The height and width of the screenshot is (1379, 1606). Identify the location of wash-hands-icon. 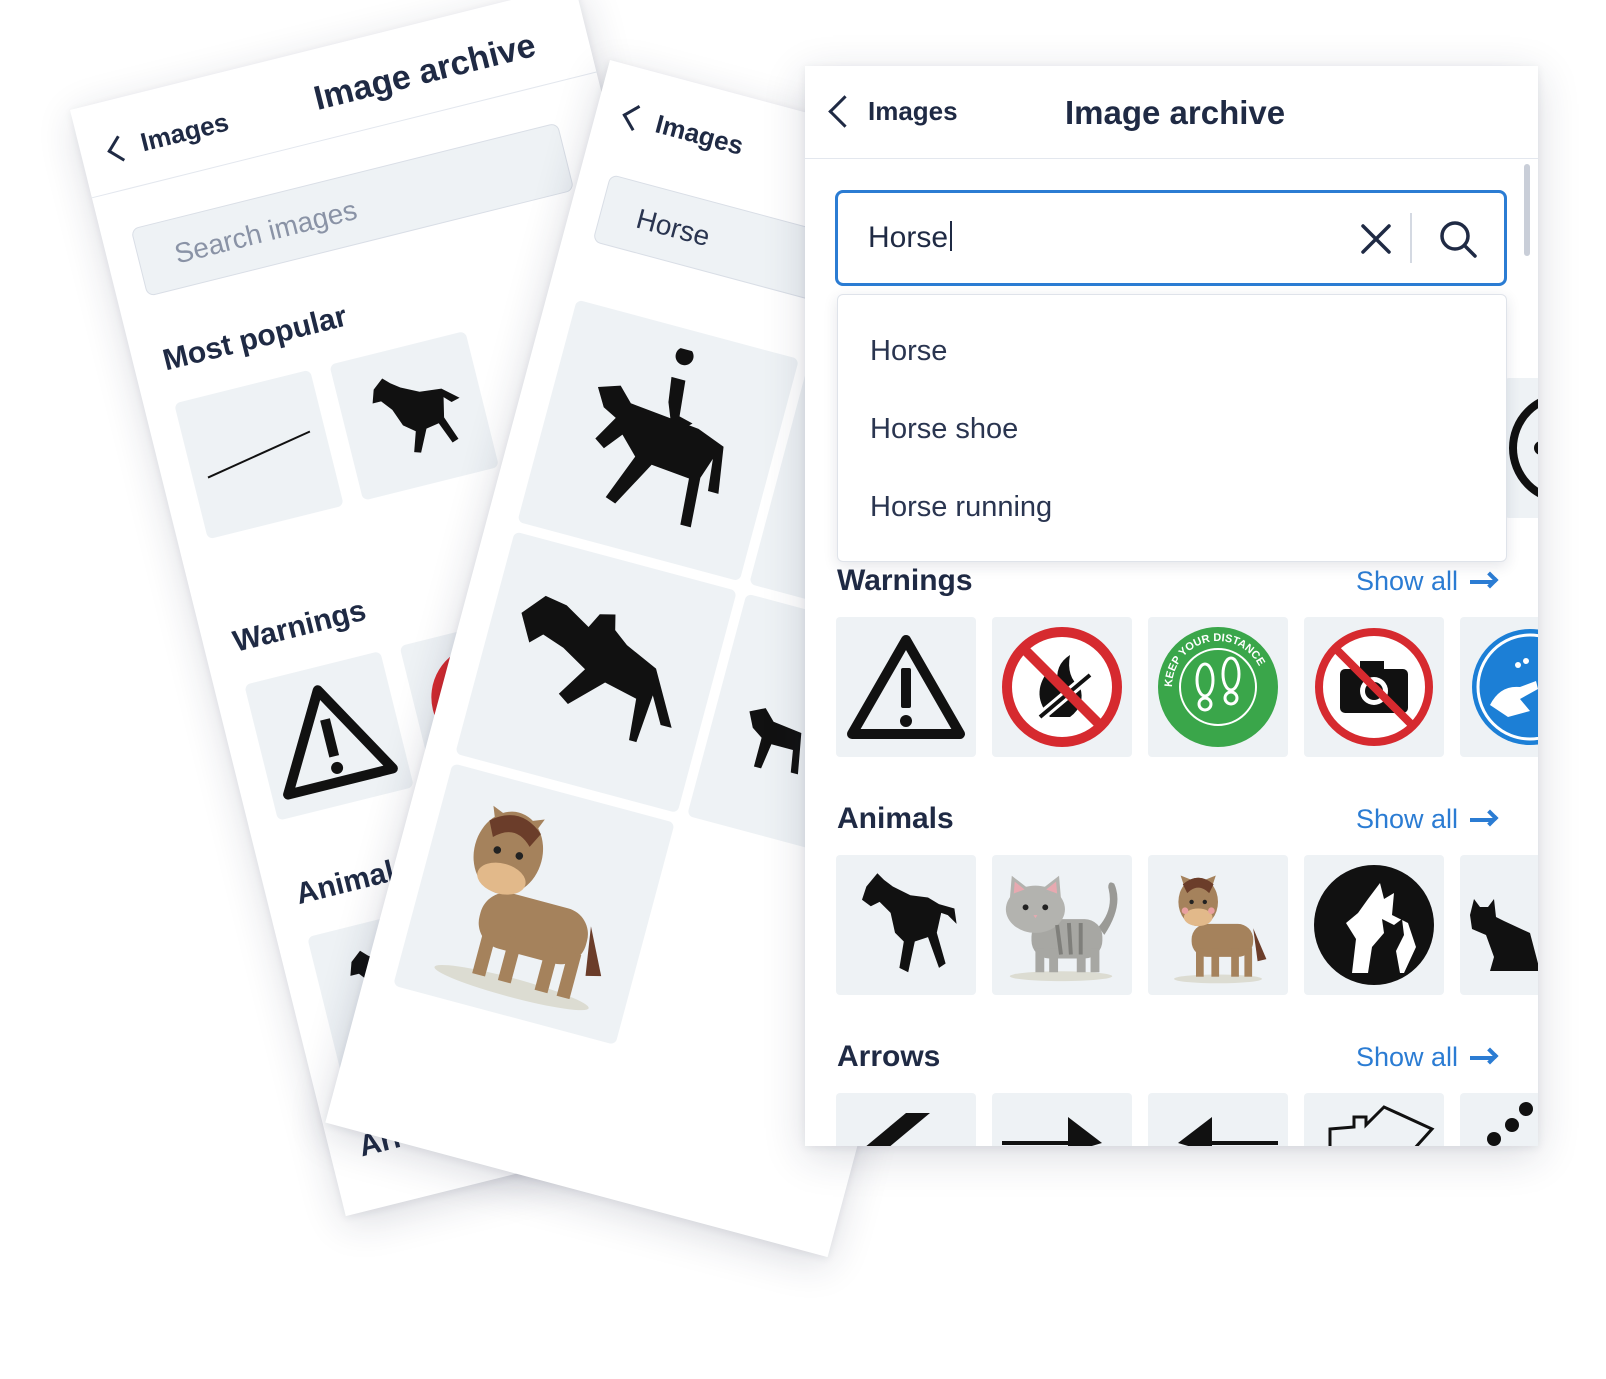
(1505, 687).